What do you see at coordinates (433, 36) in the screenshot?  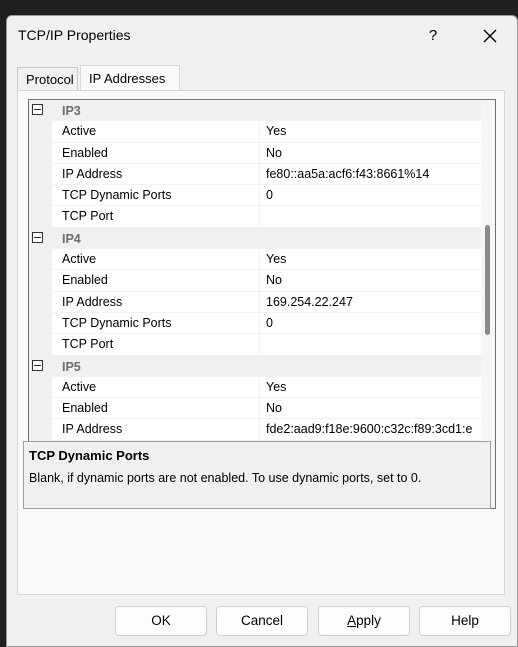 I see `help-button: ?` at bounding box center [433, 36].